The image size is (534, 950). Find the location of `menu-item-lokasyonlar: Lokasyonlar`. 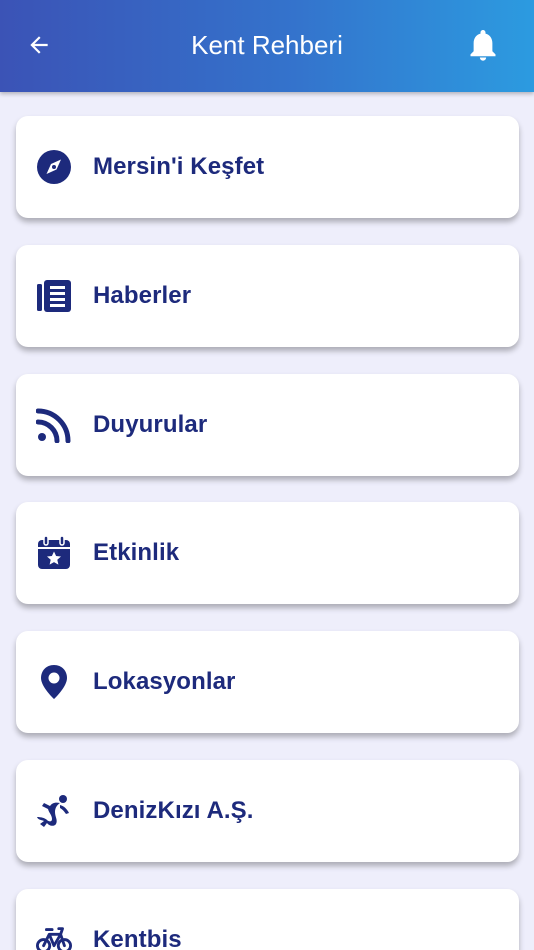

menu-item-lokasyonlar: Lokasyonlar is located at coordinates (267, 682).